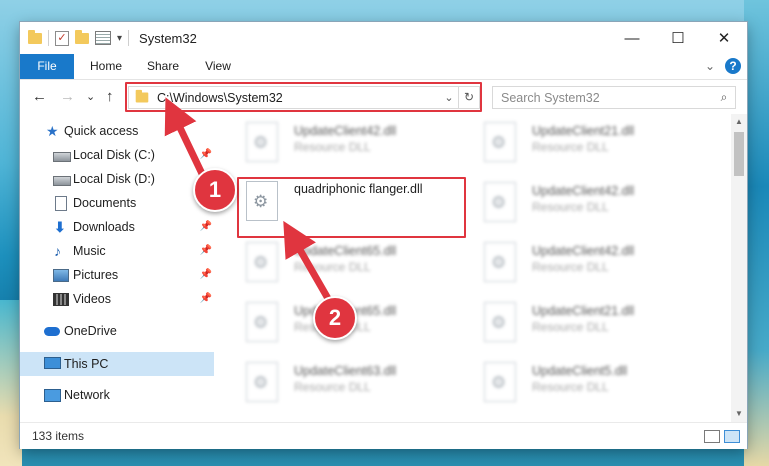 Image resolution: width=769 pixels, height=466 pixels. What do you see at coordinates (60, 227) in the screenshot?
I see `downloads-icon: ⬇` at bounding box center [60, 227].